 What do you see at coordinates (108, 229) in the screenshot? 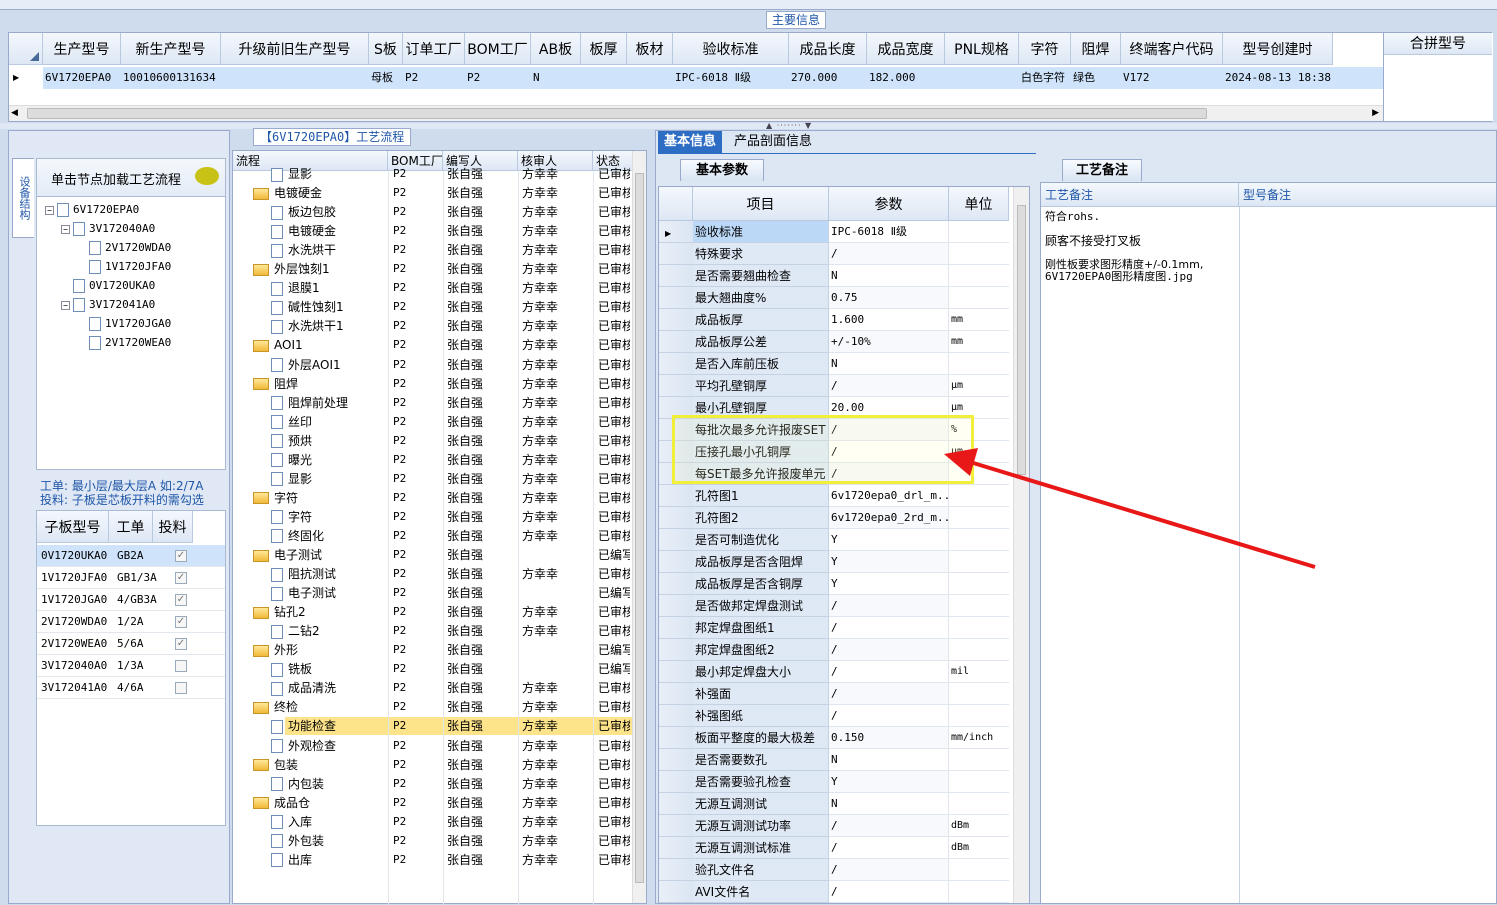
I see `tree-node: − 3V172040A0` at bounding box center [108, 229].